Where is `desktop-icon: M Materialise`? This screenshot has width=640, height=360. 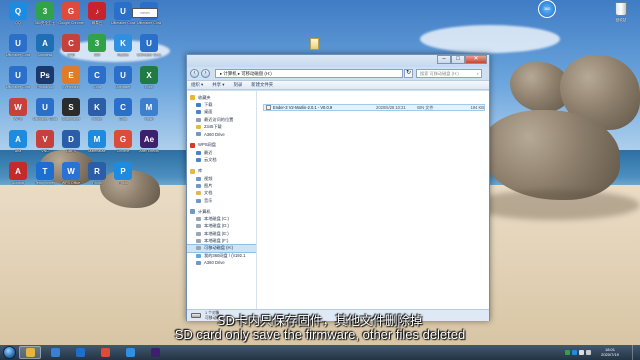 desktop-icon: M Materialise is located at coordinates (97, 145).